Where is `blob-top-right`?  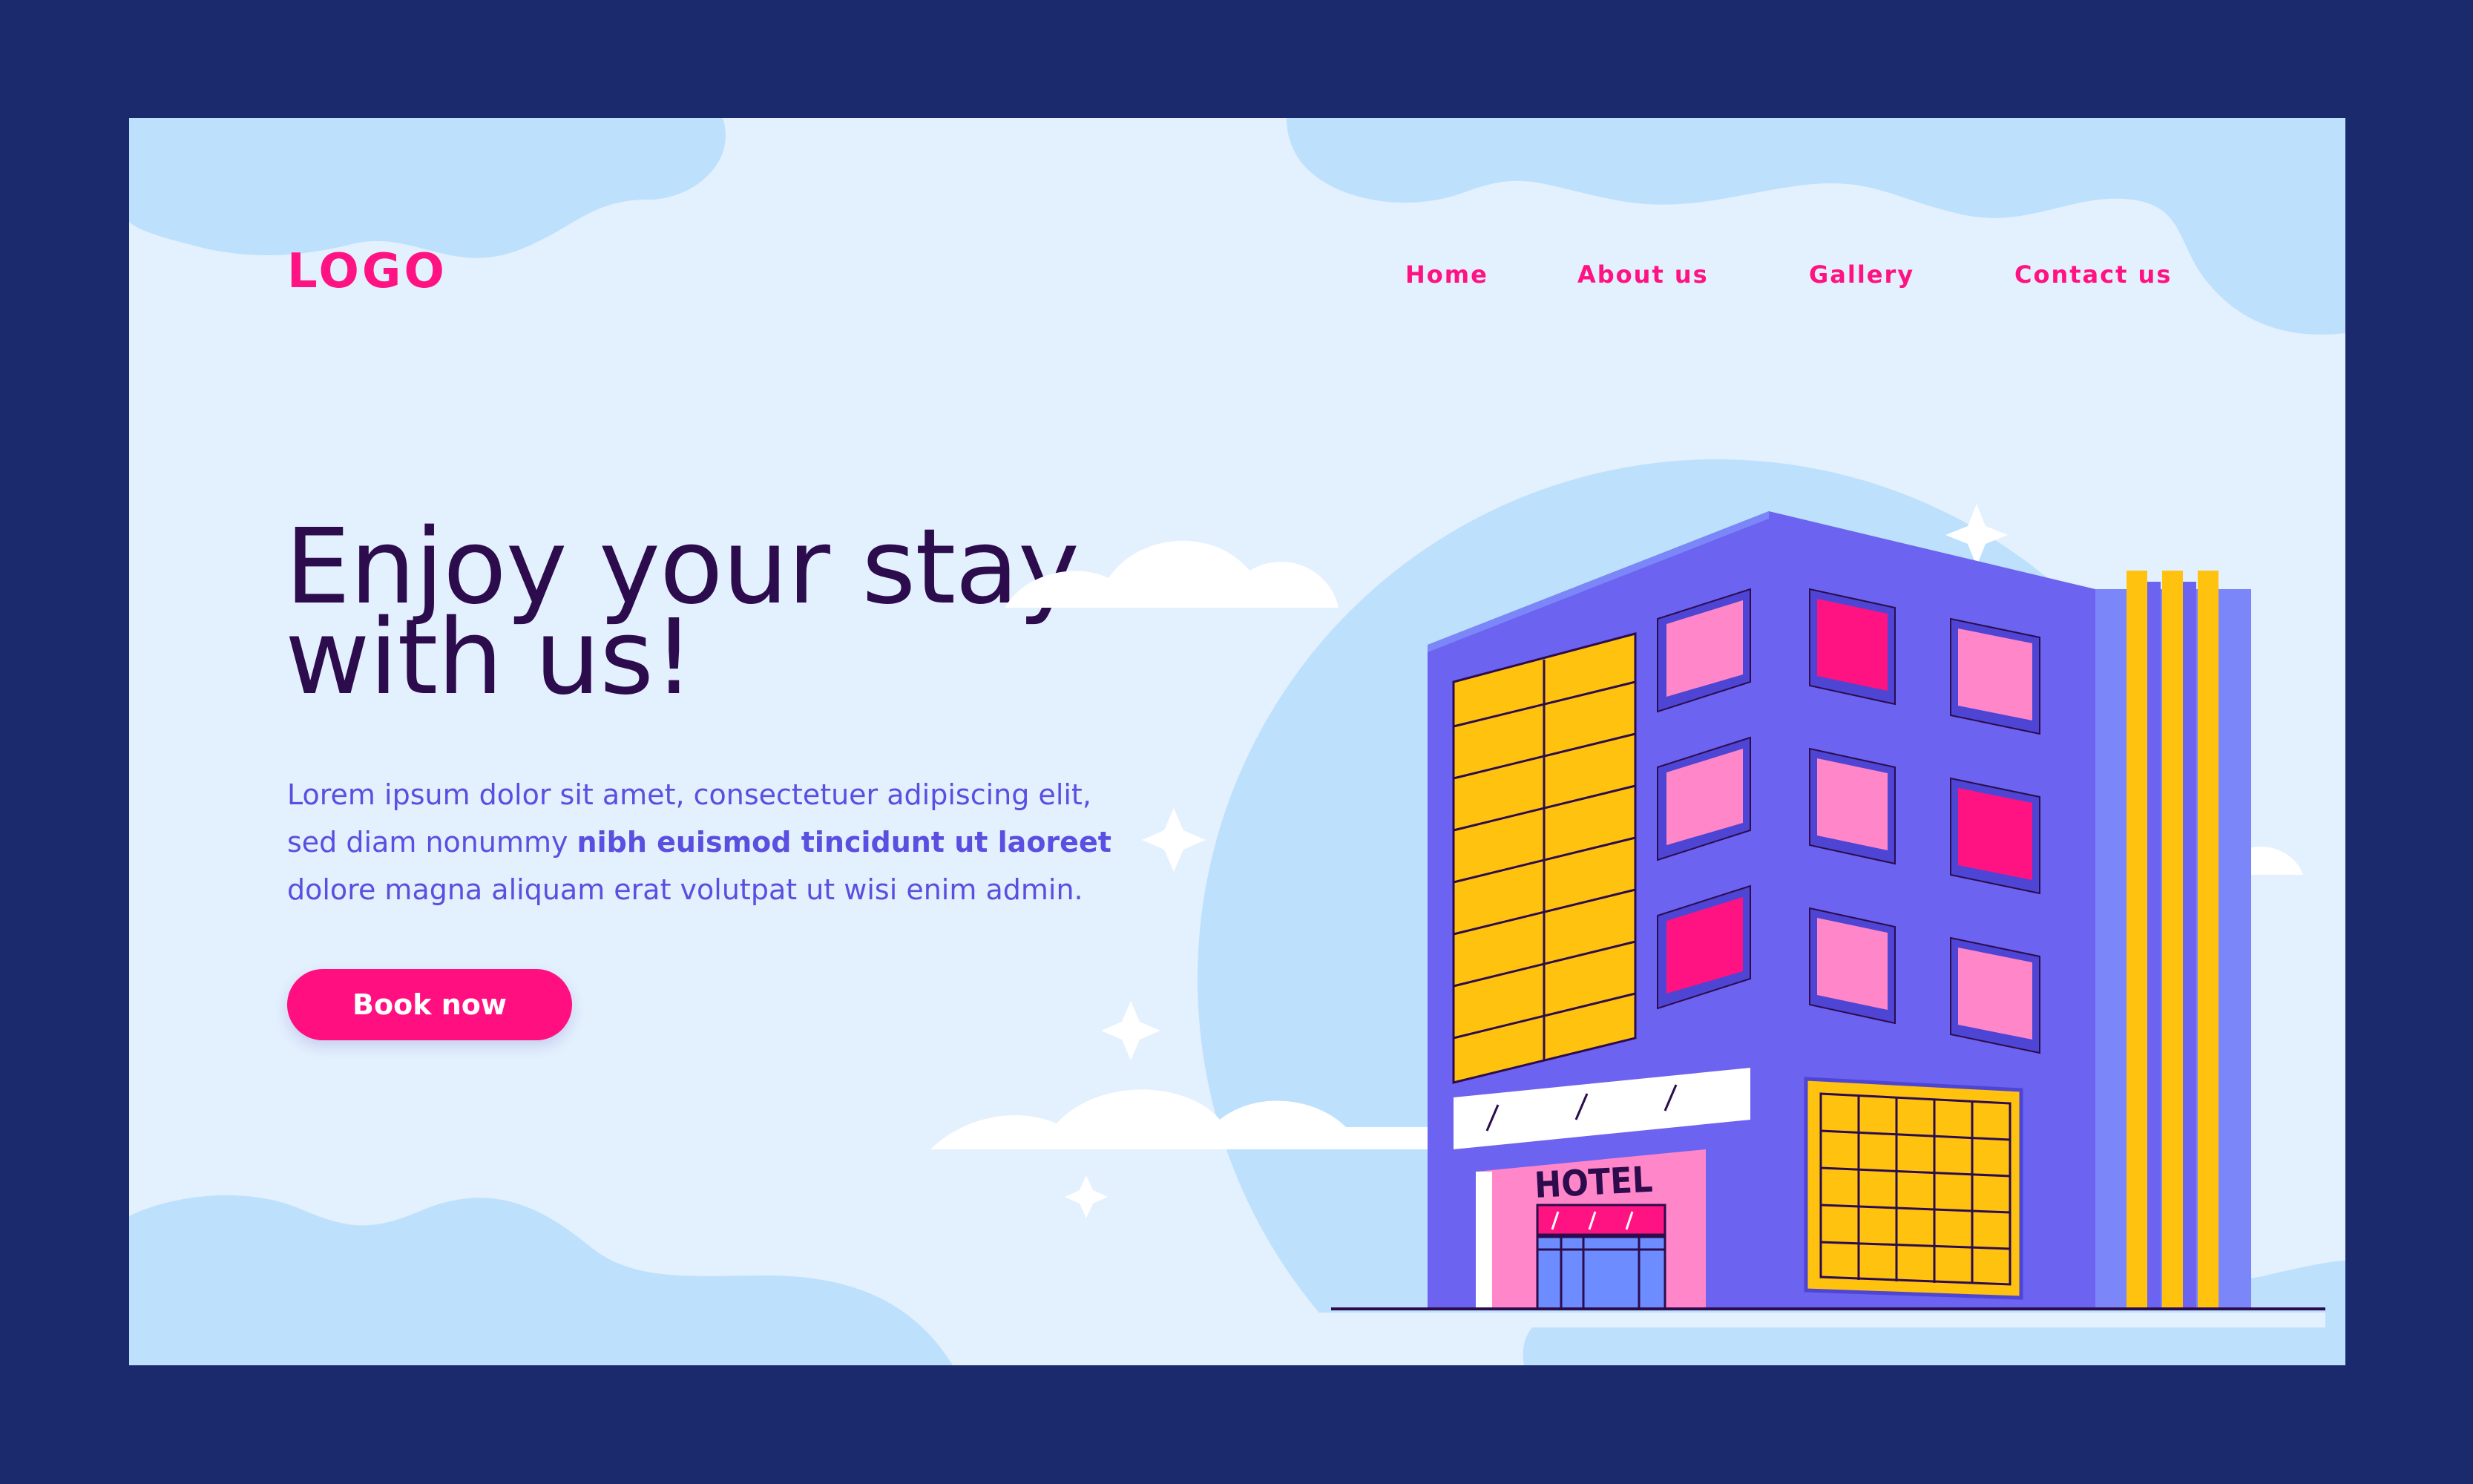 blob-top-right is located at coordinates (1816, 226).